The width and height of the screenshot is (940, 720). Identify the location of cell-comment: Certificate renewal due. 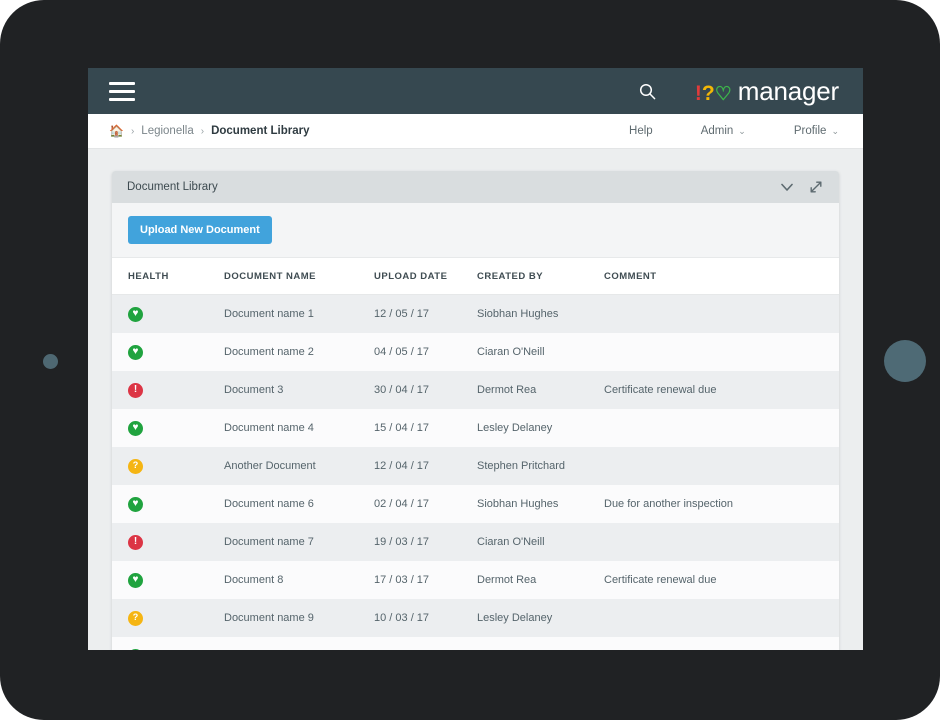
(721, 390).